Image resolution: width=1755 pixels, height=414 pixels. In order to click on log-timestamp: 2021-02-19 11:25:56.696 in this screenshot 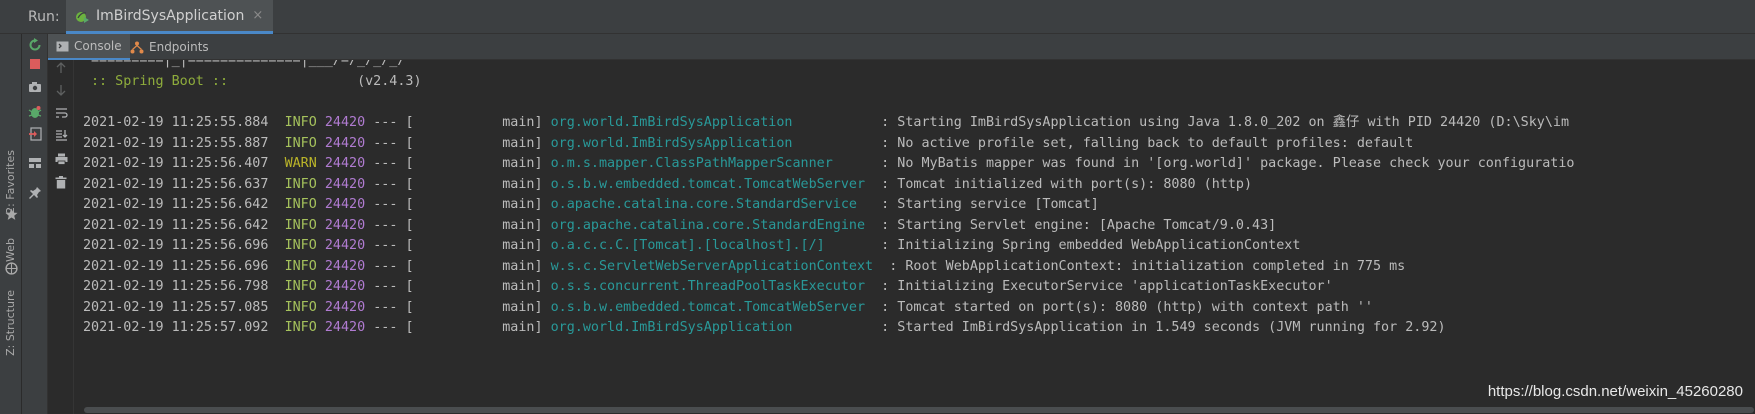, I will do `click(176, 266)`.